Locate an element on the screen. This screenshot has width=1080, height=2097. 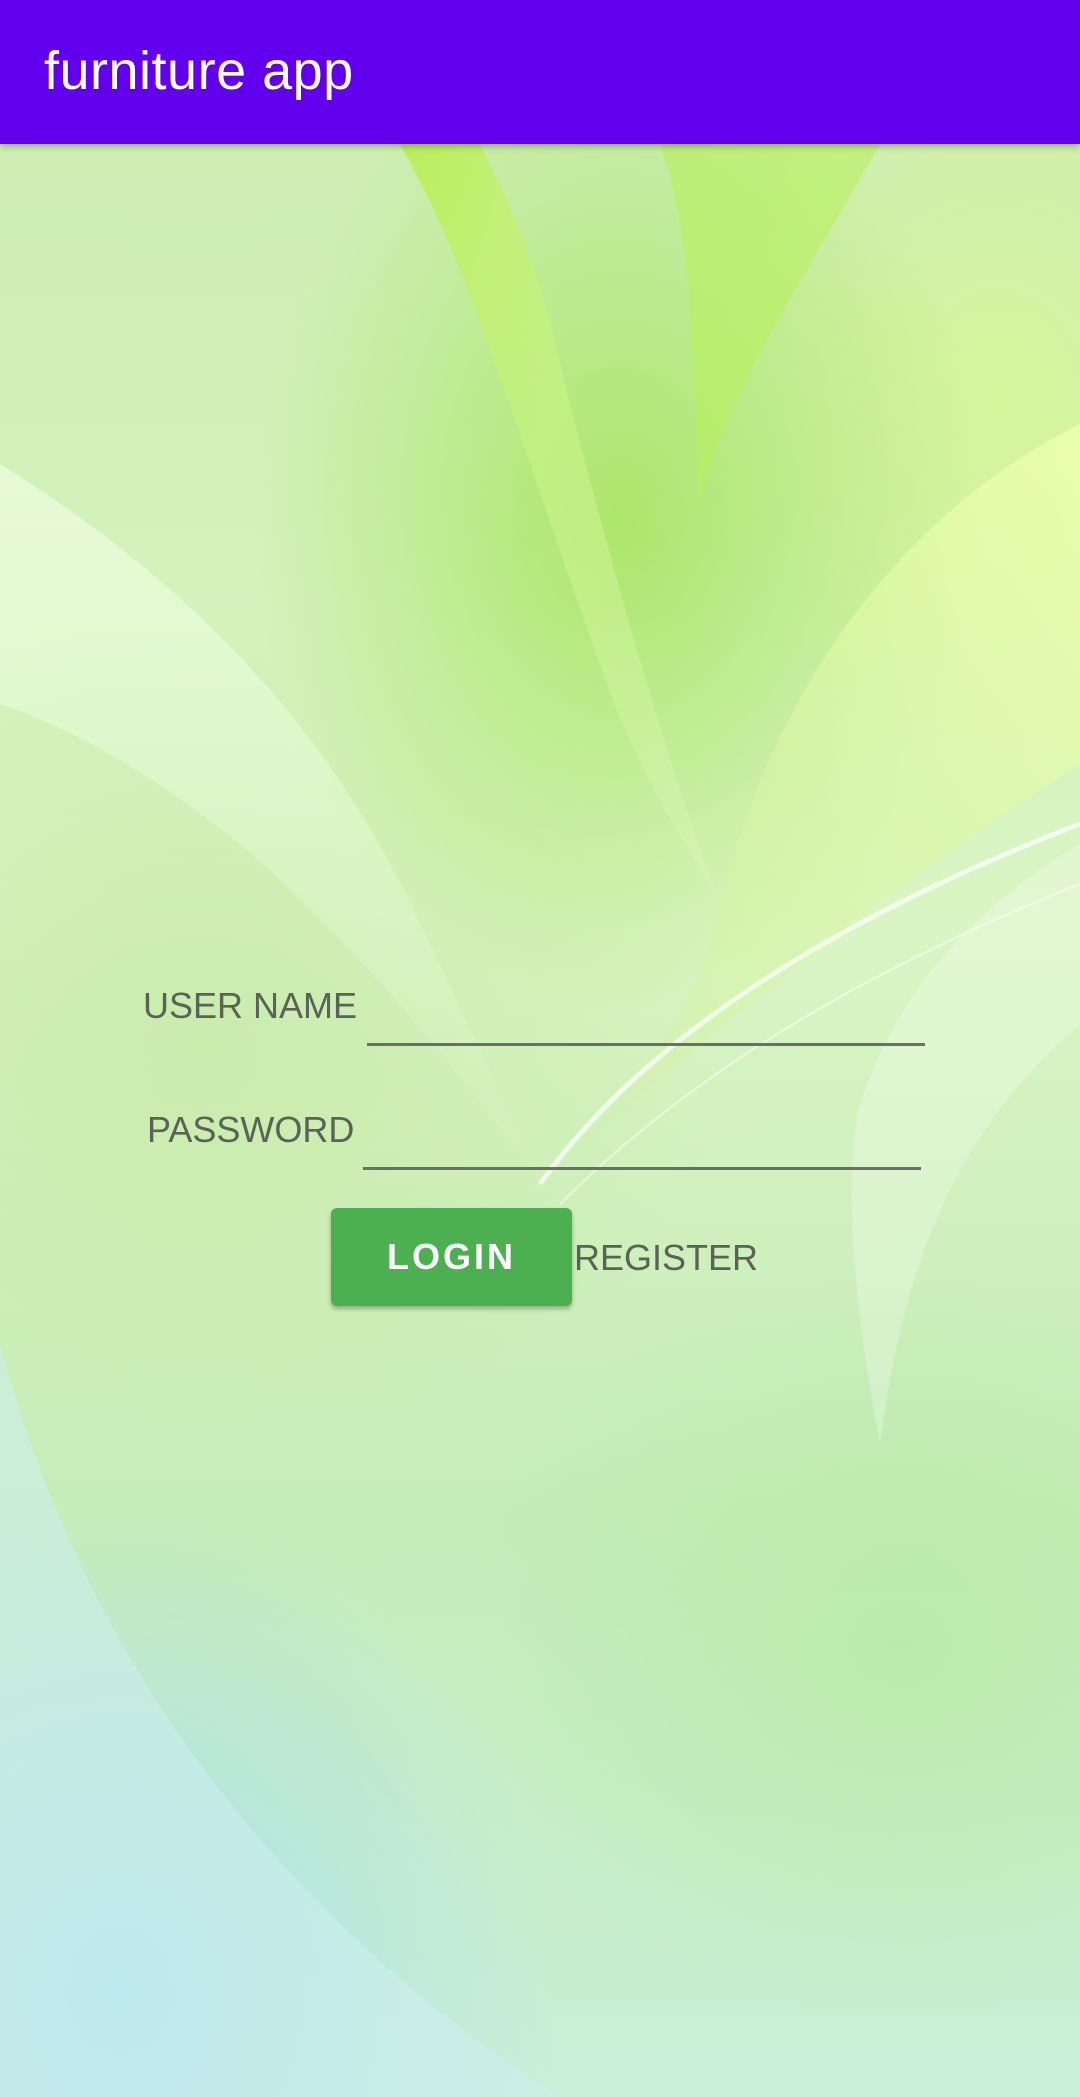
password-label: PASSWORD is located at coordinates (251, 1129).